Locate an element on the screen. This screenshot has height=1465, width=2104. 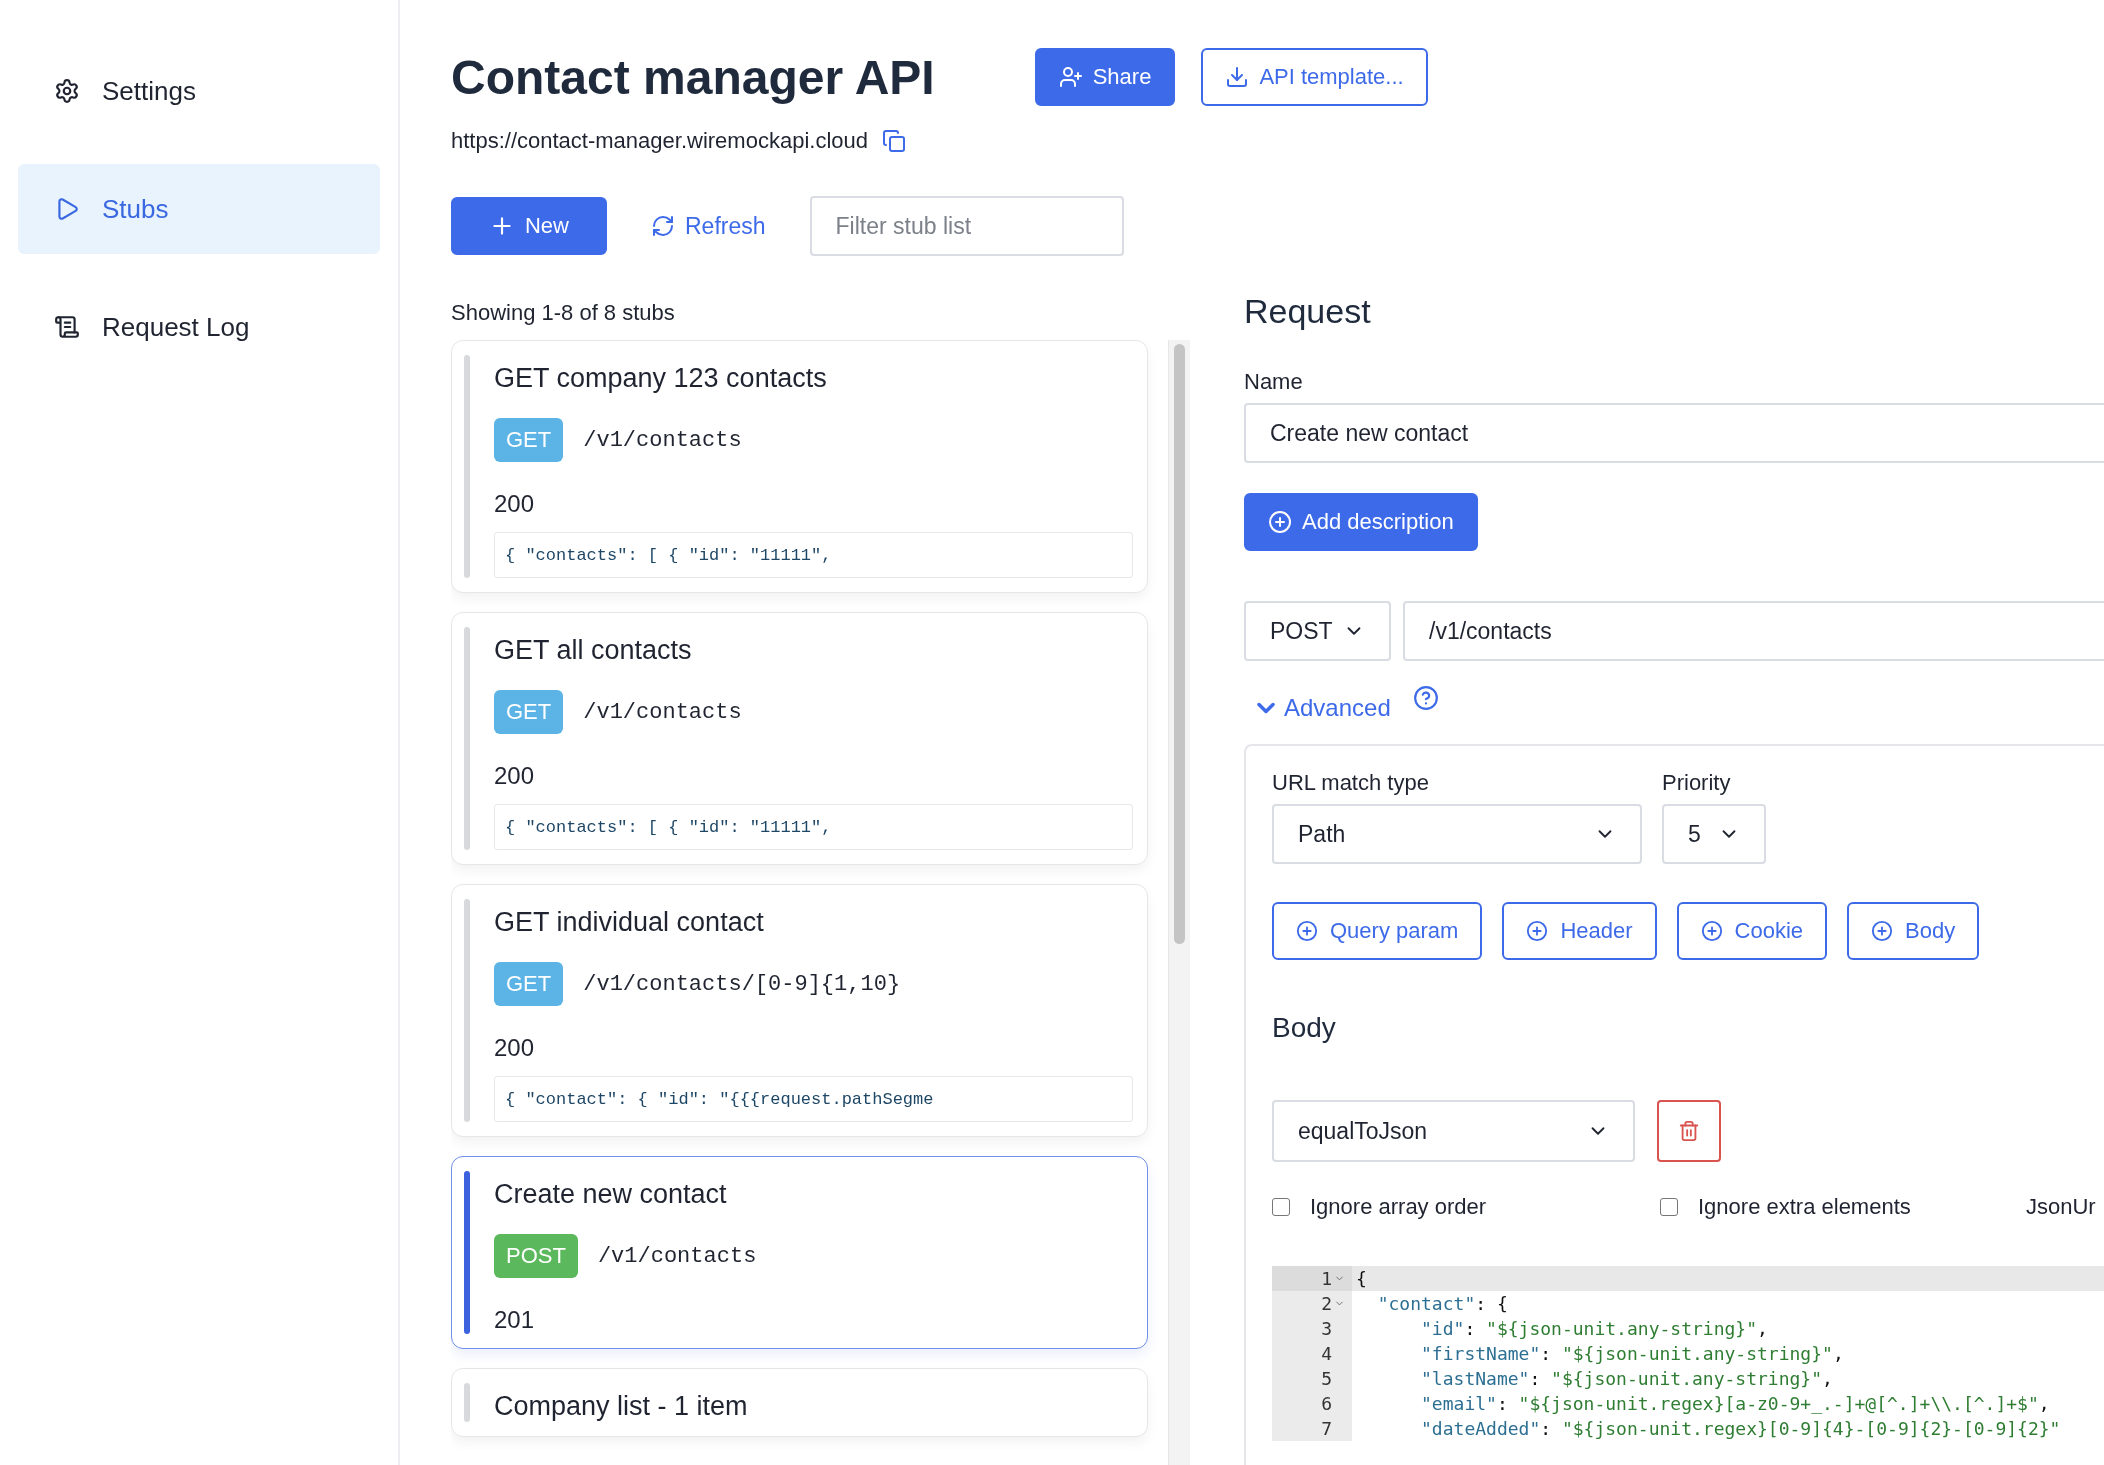
url-match-select: Path is located at coordinates (1457, 834).